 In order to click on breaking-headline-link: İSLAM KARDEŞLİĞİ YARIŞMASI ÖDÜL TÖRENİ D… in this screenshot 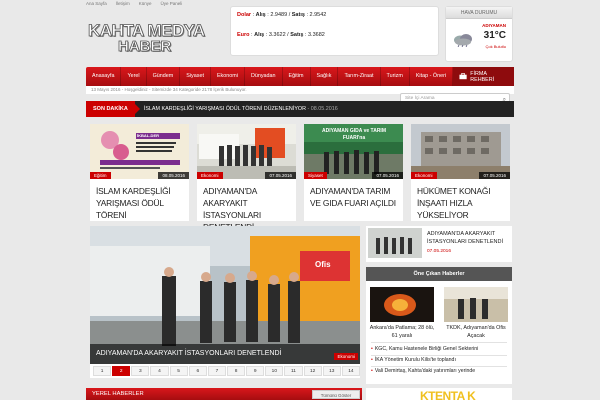, I will do `click(241, 109)`.